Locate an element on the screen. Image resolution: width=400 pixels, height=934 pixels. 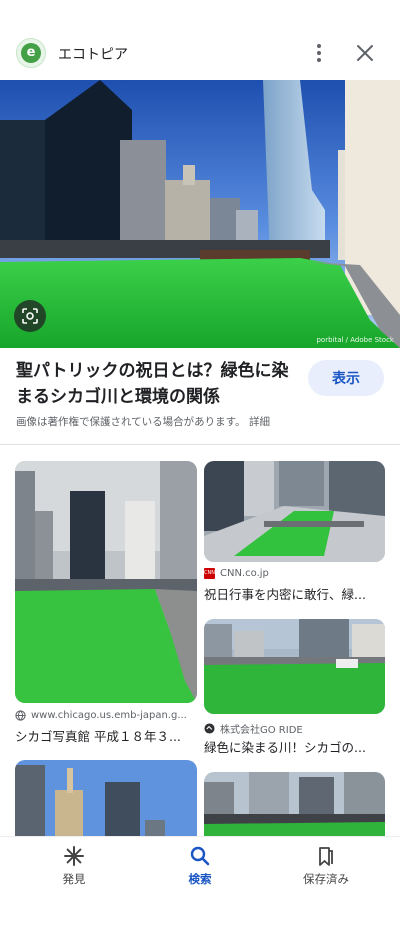
nav-discover-label: 発見 is located at coordinates (74, 879).